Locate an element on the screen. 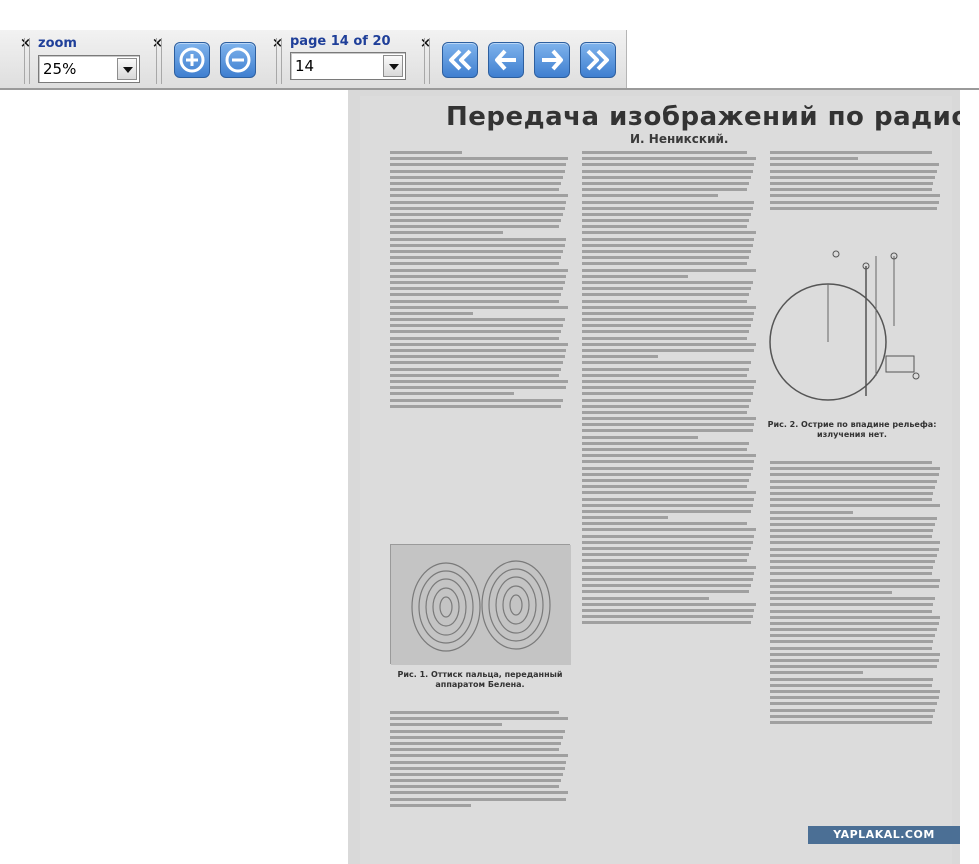 This screenshot has width=979, height=864. first-page-button is located at coordinates (460, 60).